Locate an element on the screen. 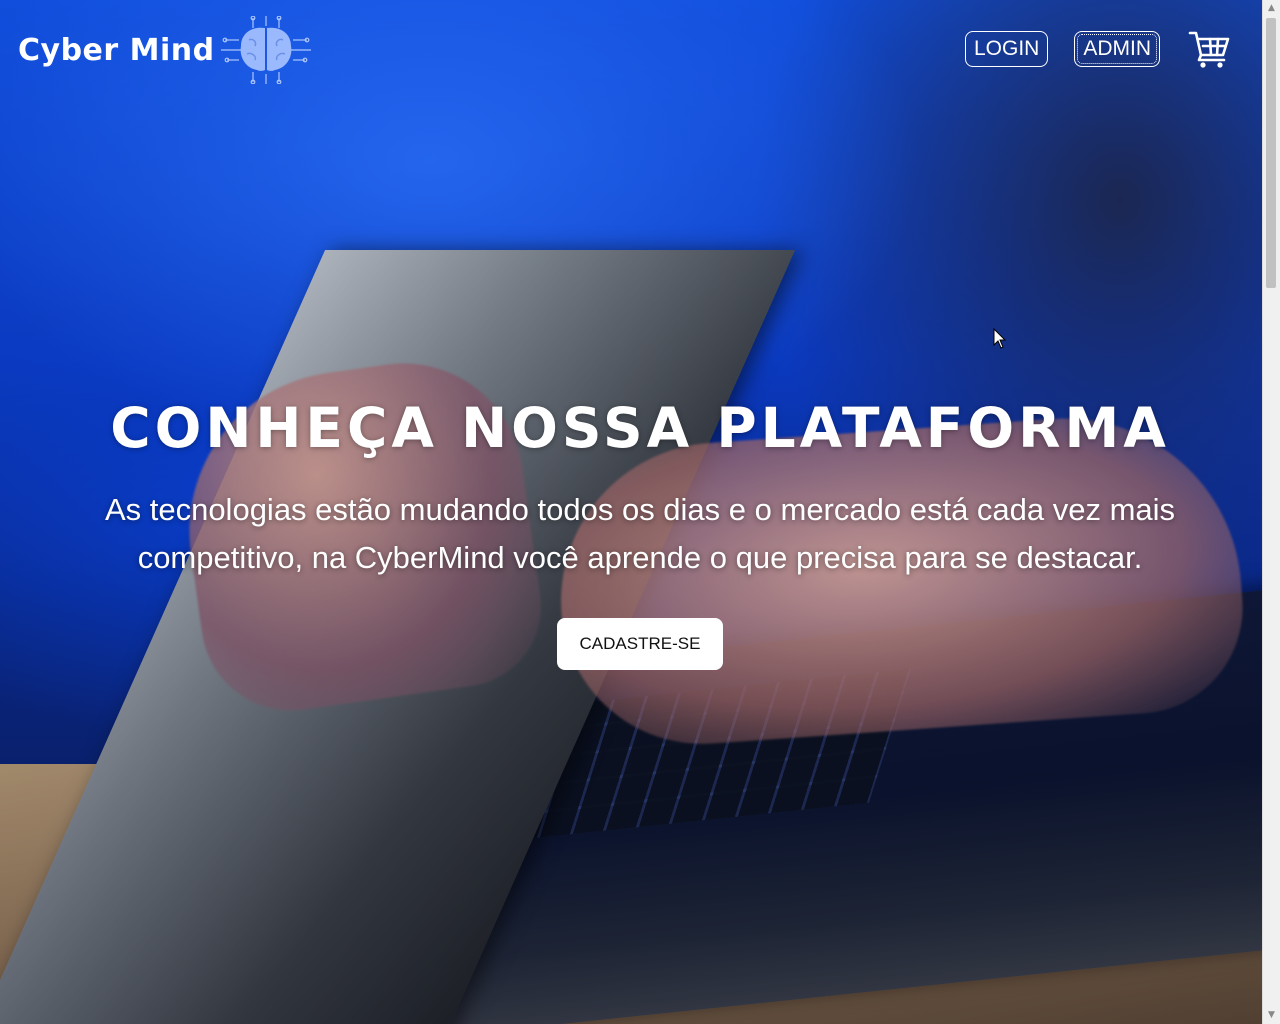  scroll-down-arrow-icon: ▼ is located at coordinates (1271, 1015).